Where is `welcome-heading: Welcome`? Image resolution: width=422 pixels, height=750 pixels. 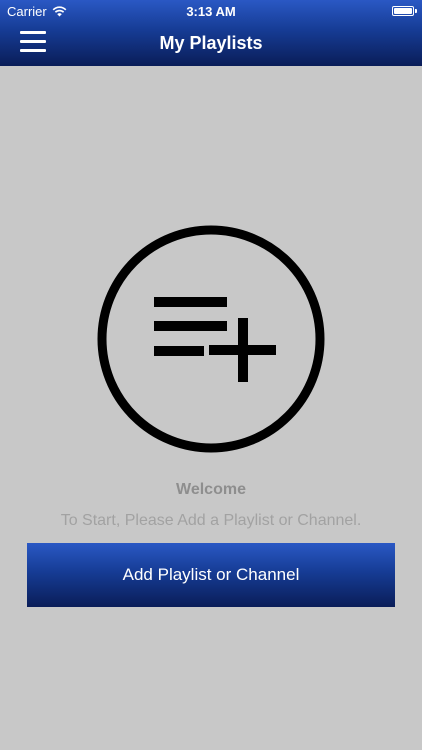
welcome-heading: Welcome is located at coordinates (211, 489).